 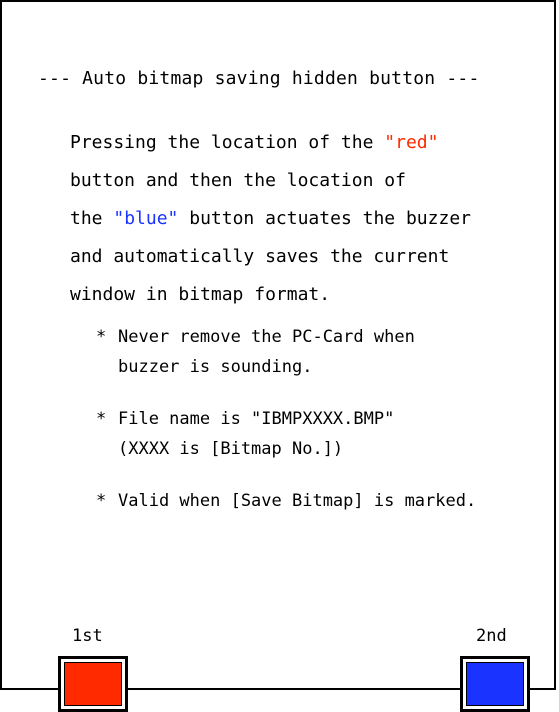 What do you see at coordinates (260, 256) in the screenshot?
I see `description-line-4: and automatically saves the current` at bounding box center [260, 256].